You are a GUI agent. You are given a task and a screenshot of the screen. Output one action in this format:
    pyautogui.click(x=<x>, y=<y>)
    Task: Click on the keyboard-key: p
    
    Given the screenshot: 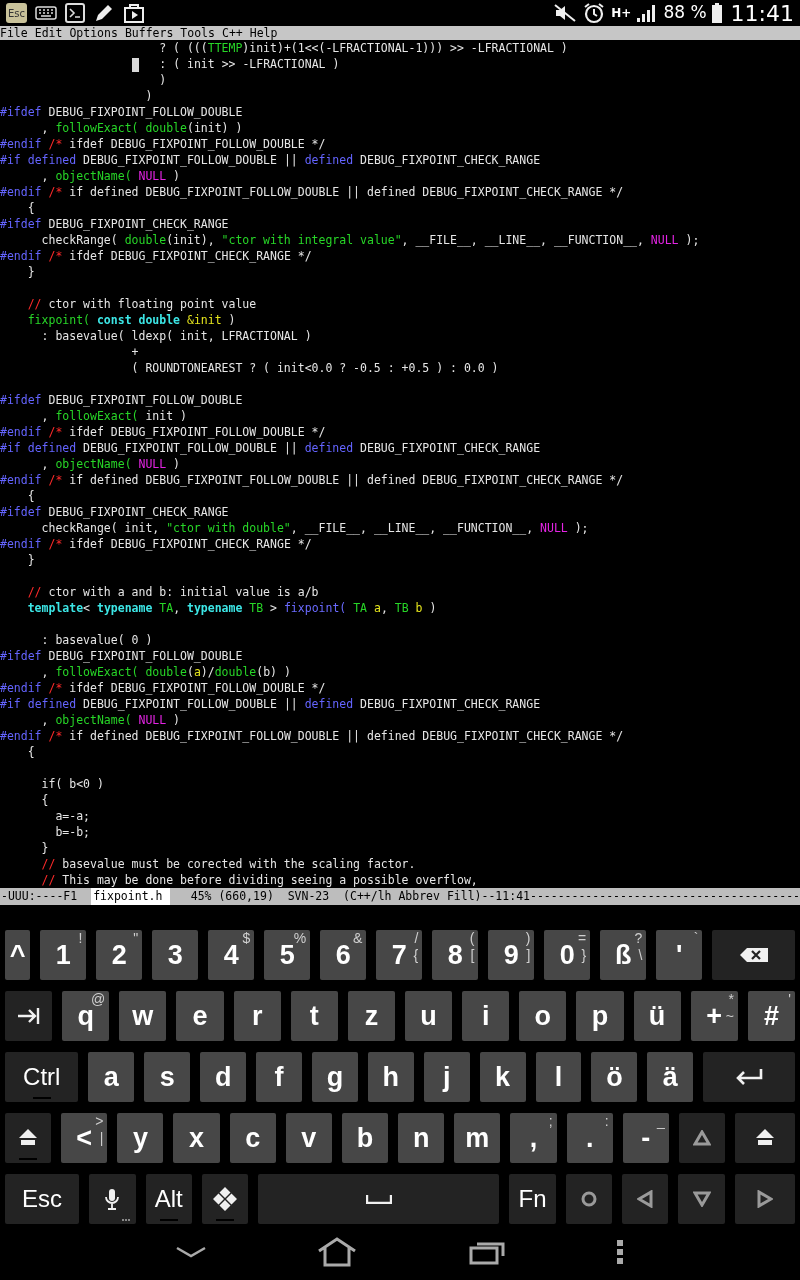 What is the action you would take?
    pyautogui.click(x=600, y=1016)
    